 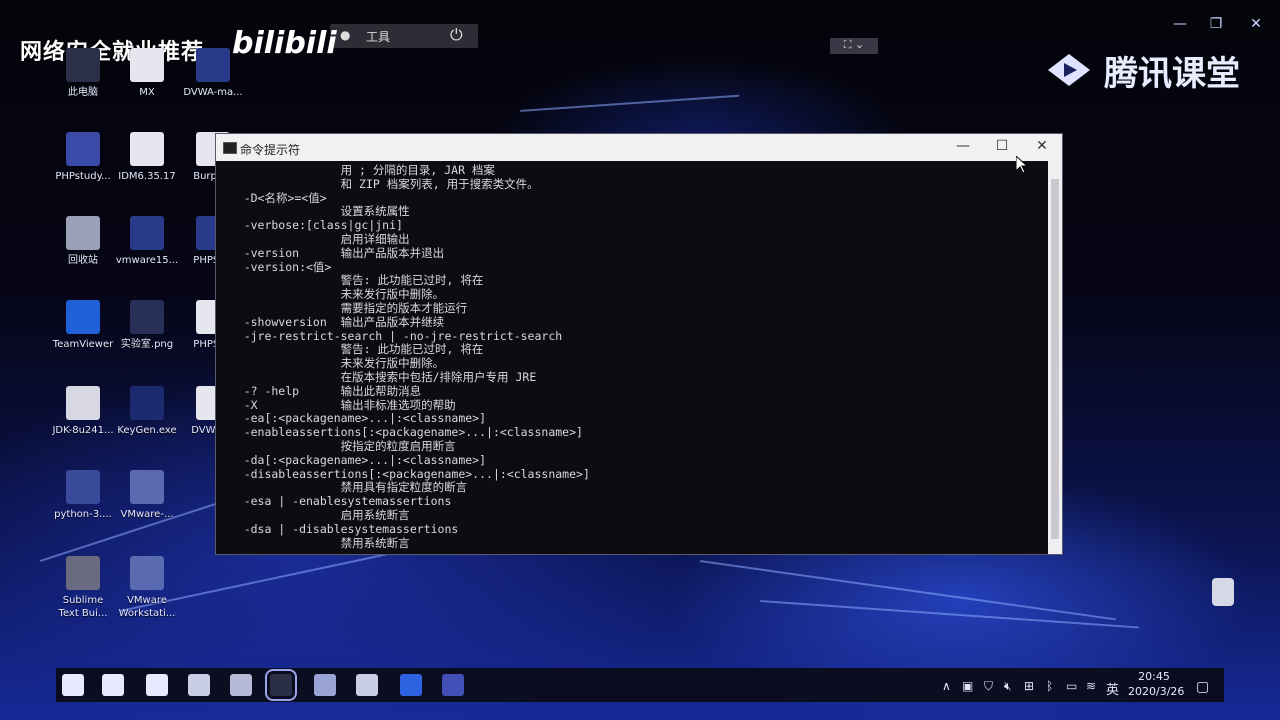 I want to click on cmd-output-line: -X 输出非标准选项的帮助, so click(x=336, y=404).